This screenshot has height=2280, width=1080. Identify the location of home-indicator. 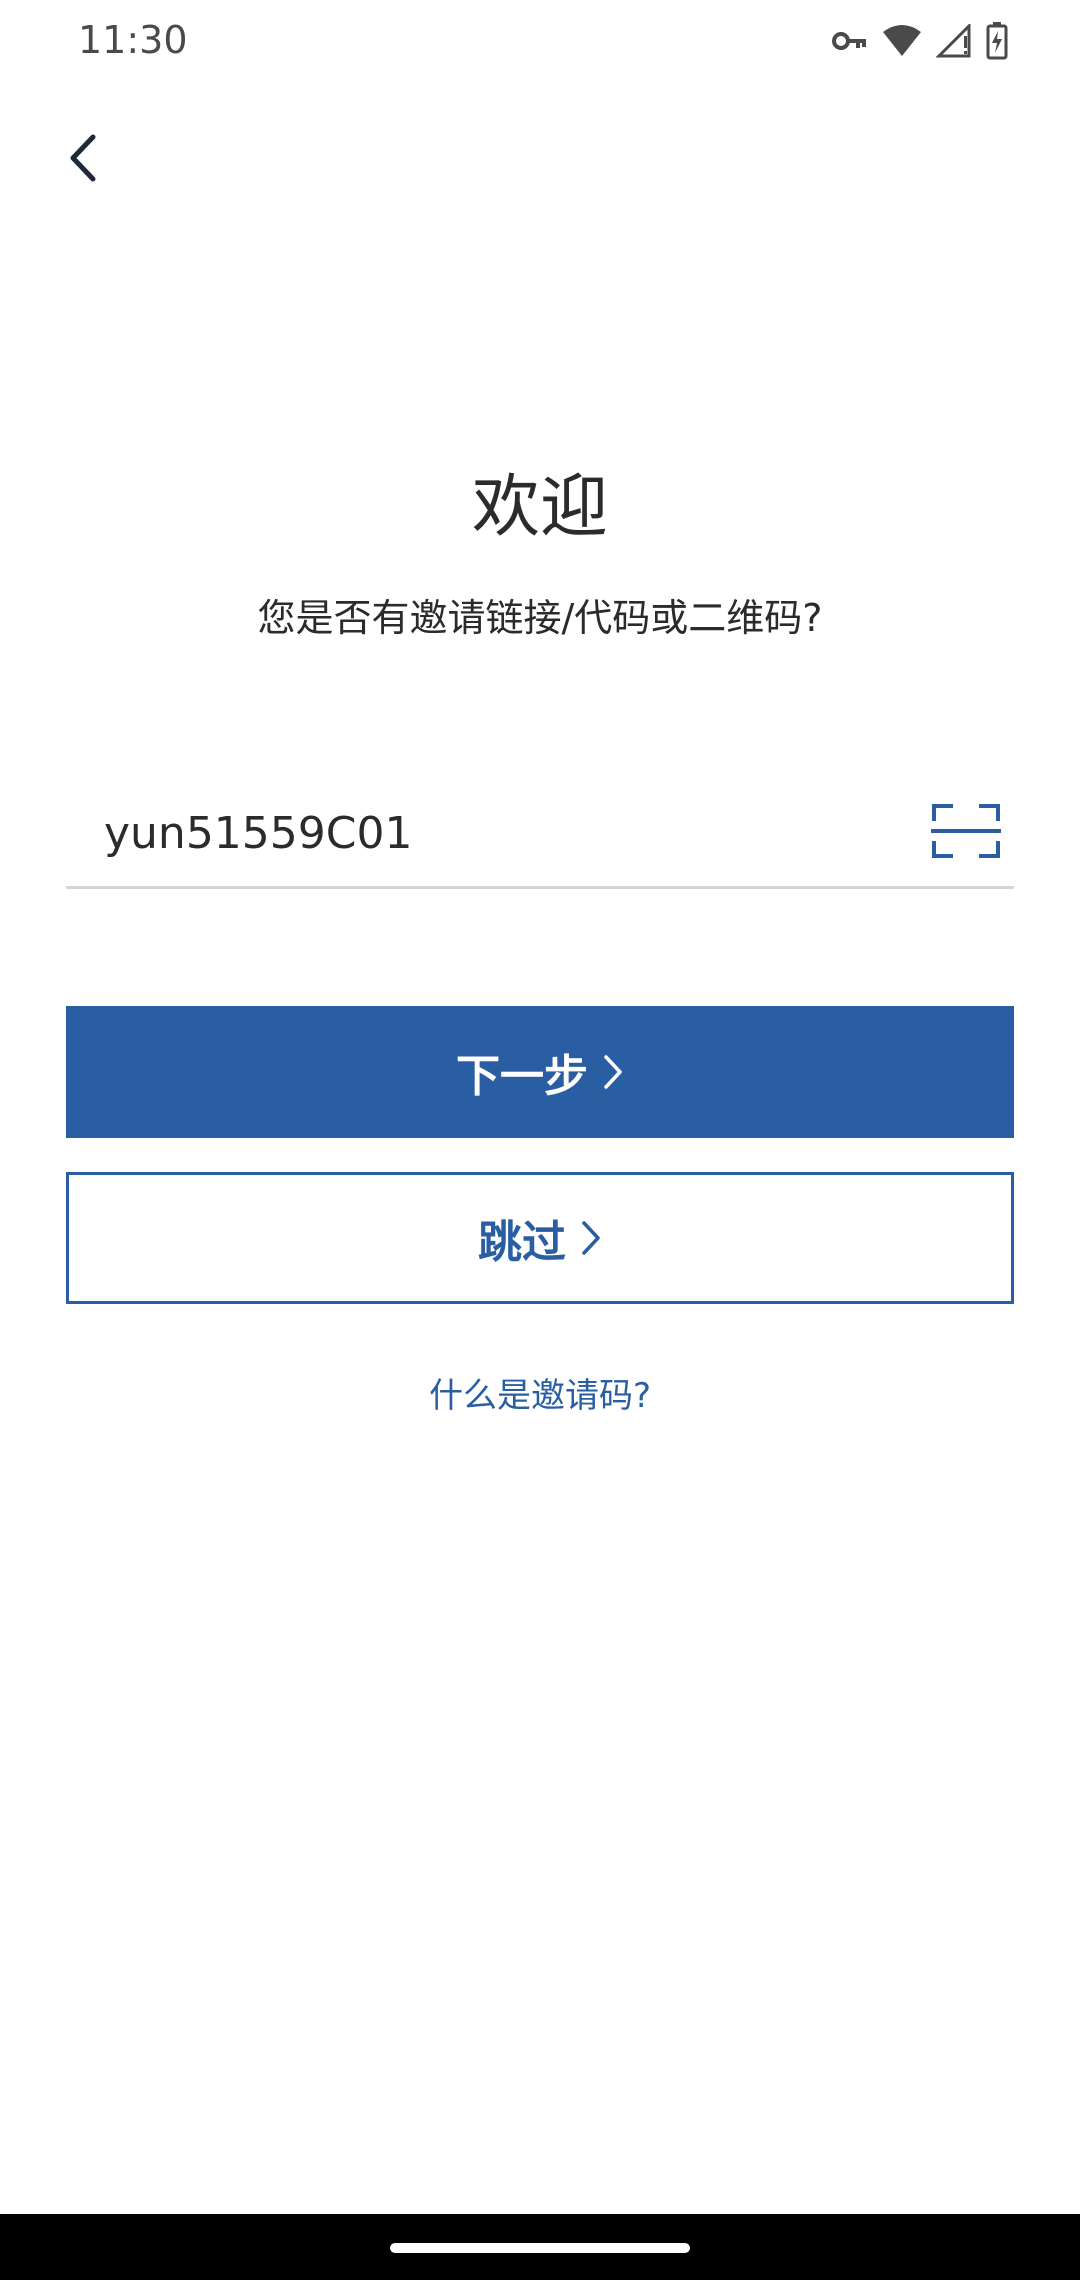
(540, 2248).